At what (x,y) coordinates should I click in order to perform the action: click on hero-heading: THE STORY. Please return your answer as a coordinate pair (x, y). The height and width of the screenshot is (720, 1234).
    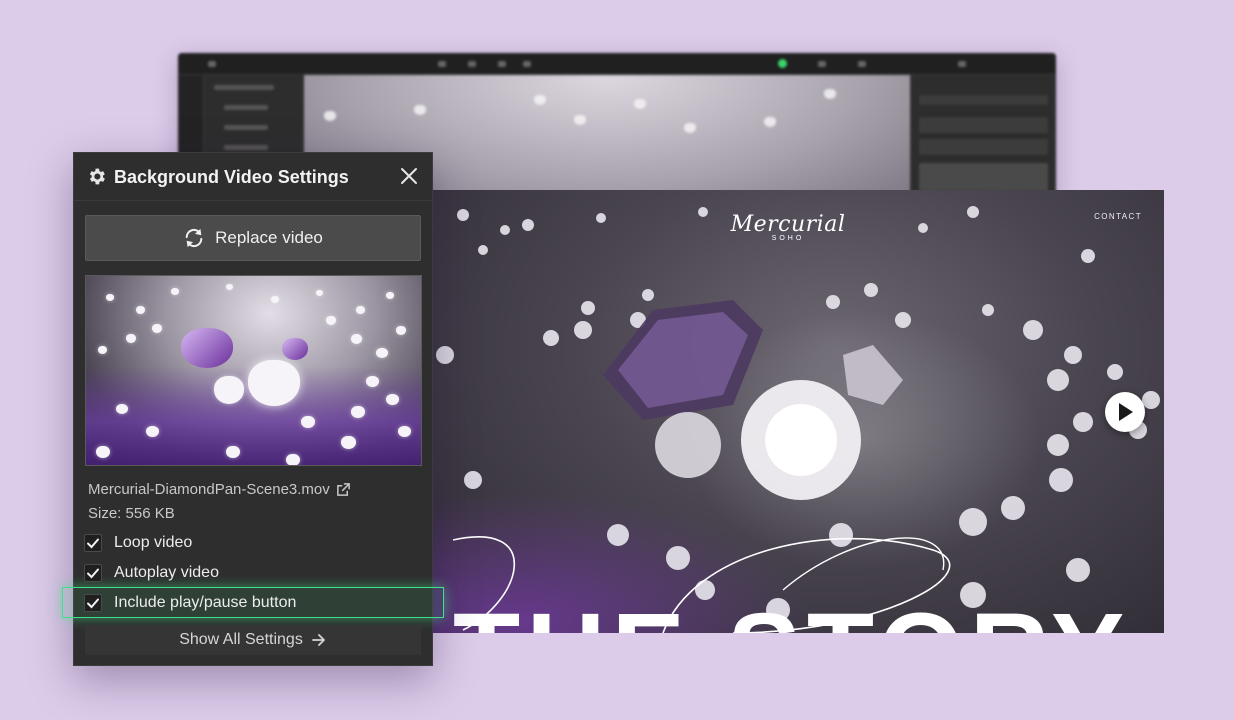
    Looking at the image, I should click on (798, 615).